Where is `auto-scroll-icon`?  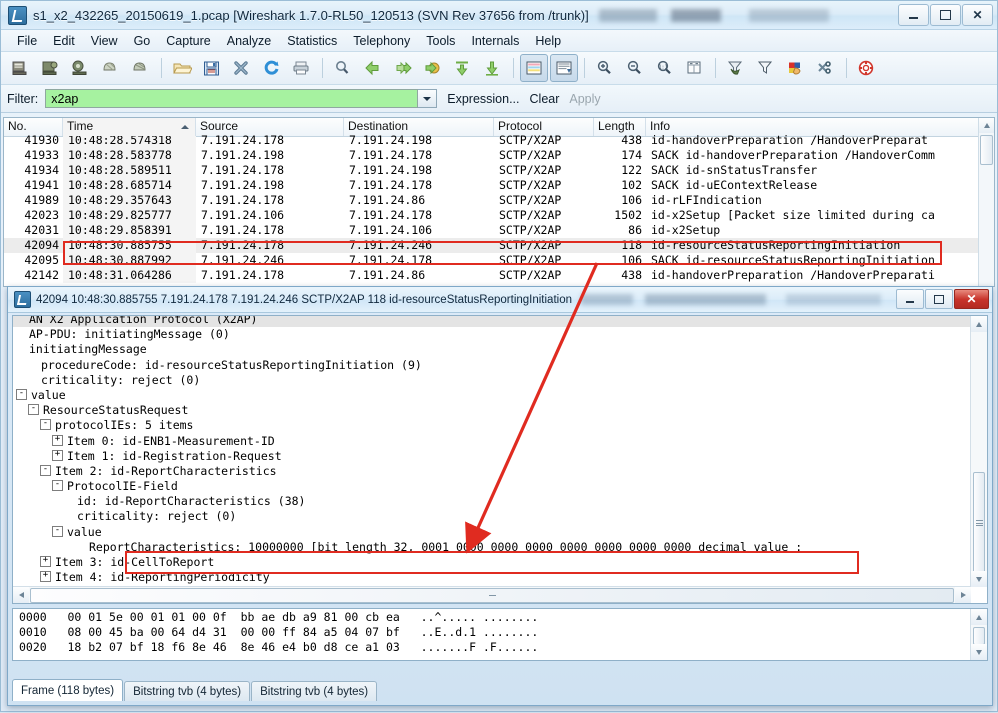
auto-scroll-icon is located at coordinates (564, 68).